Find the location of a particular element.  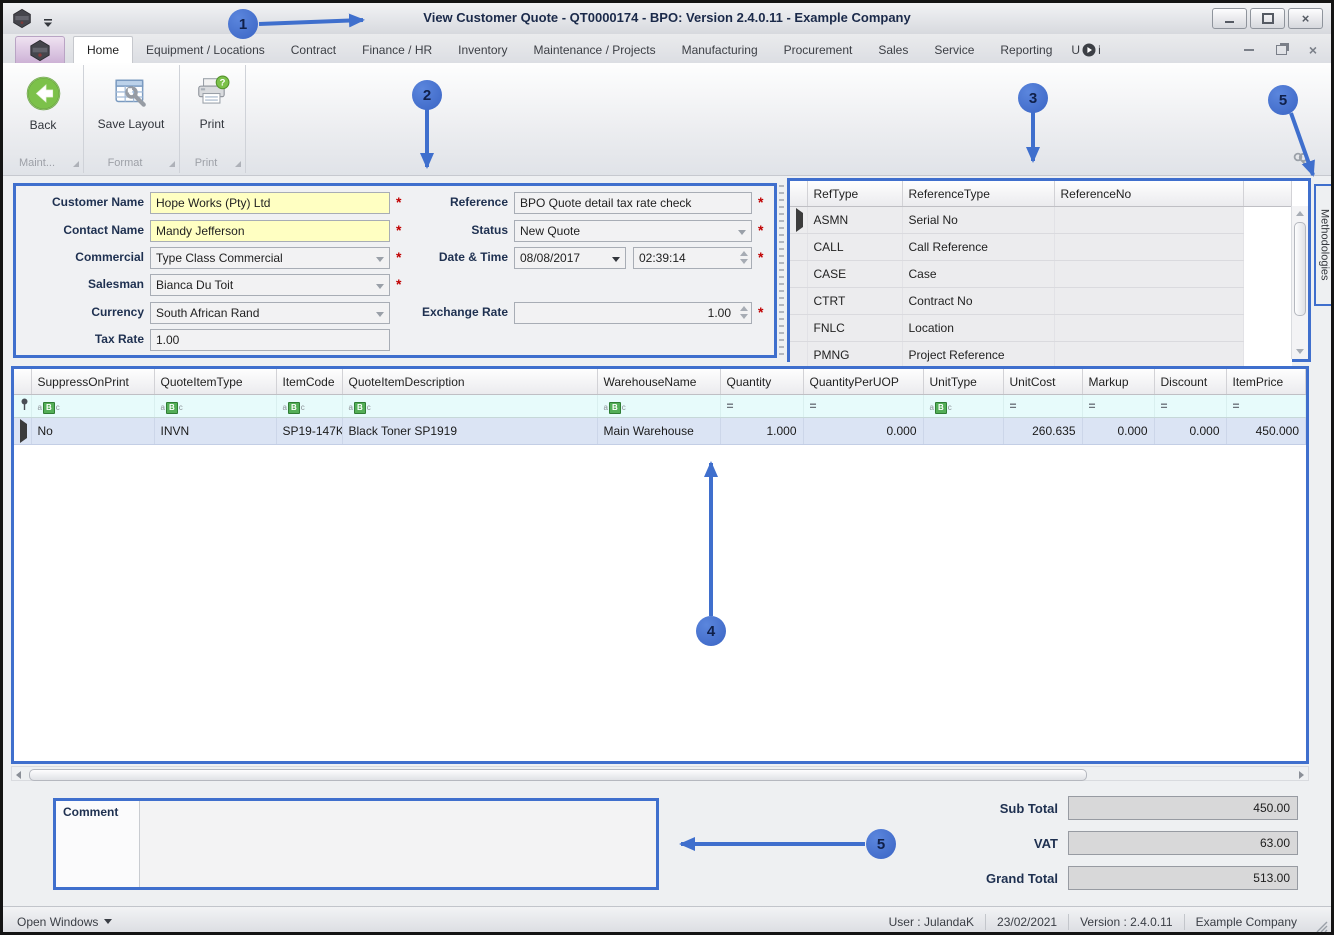

referencetype-cell: Call Reference is located at coordinates (978, 247).